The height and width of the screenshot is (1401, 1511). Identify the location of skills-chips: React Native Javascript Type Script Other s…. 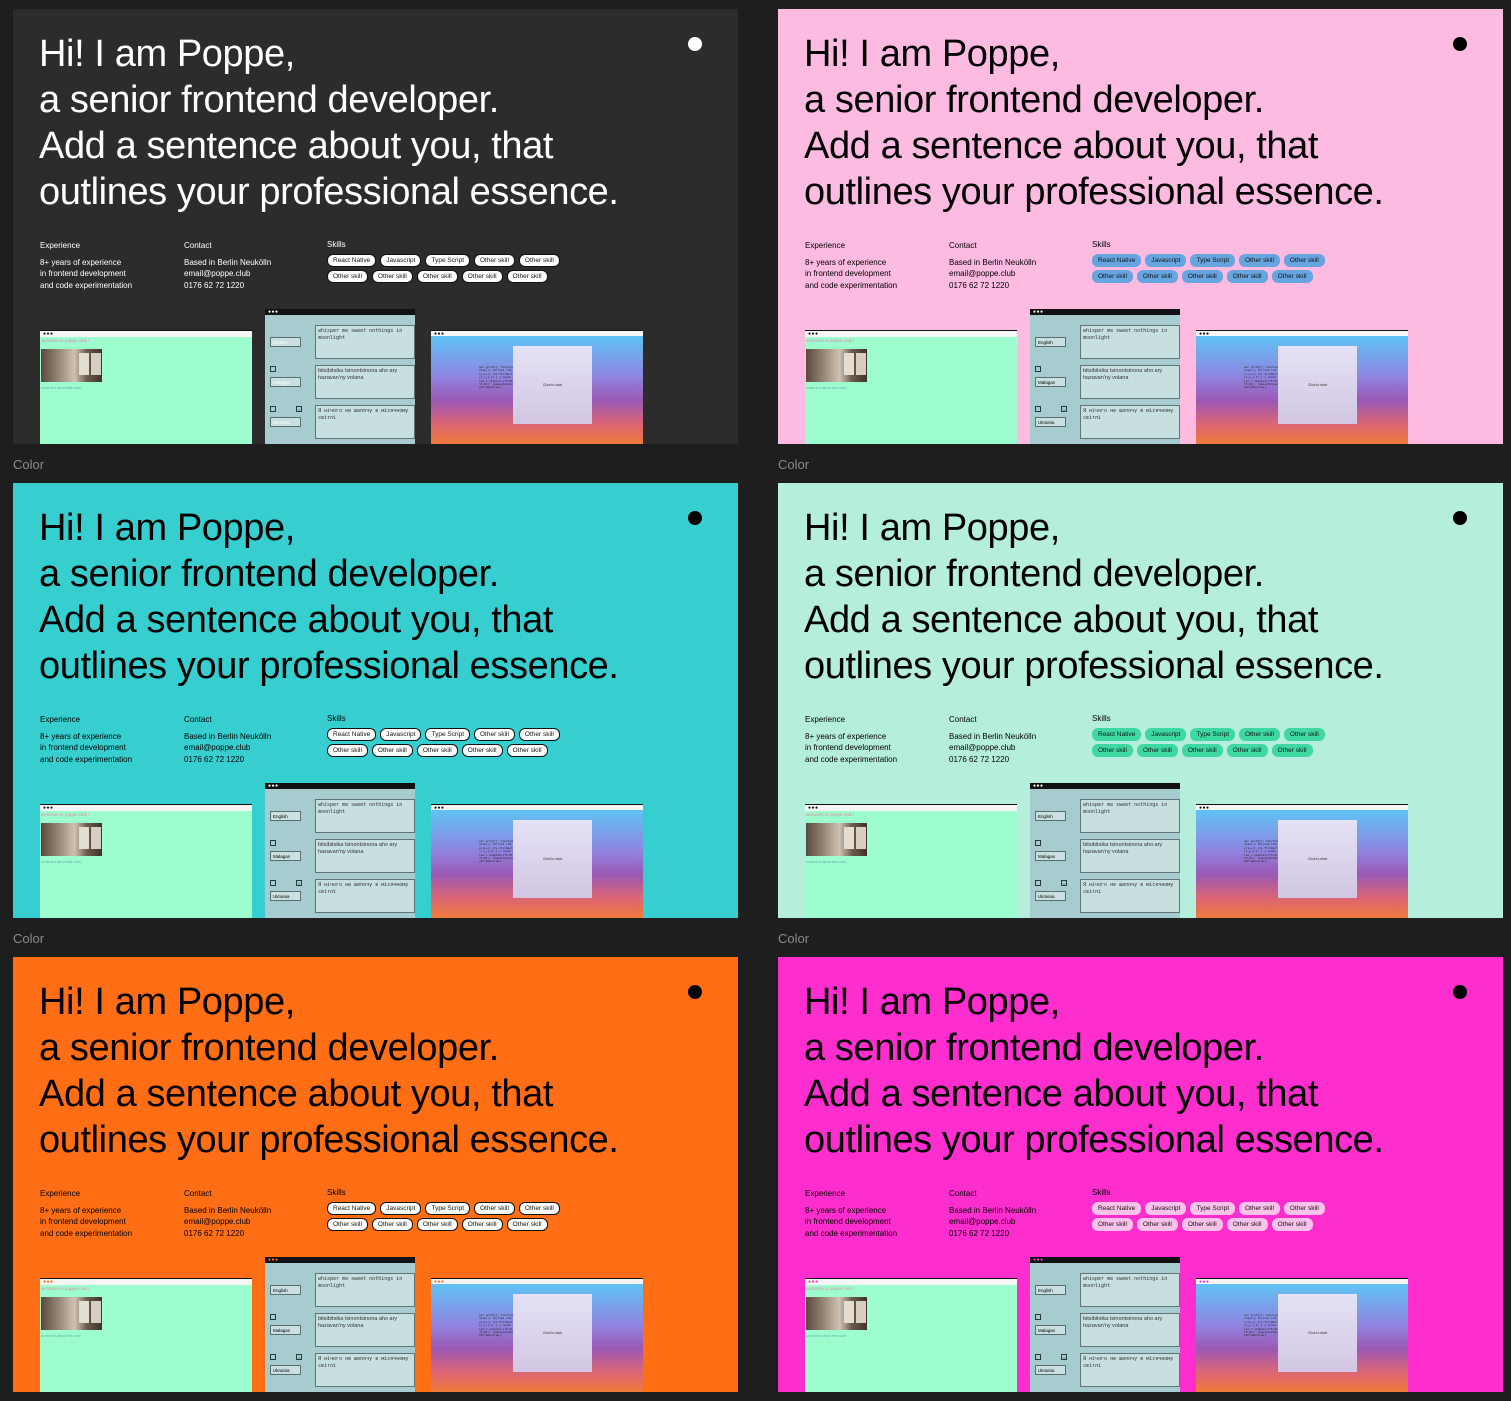
(1212, 742).